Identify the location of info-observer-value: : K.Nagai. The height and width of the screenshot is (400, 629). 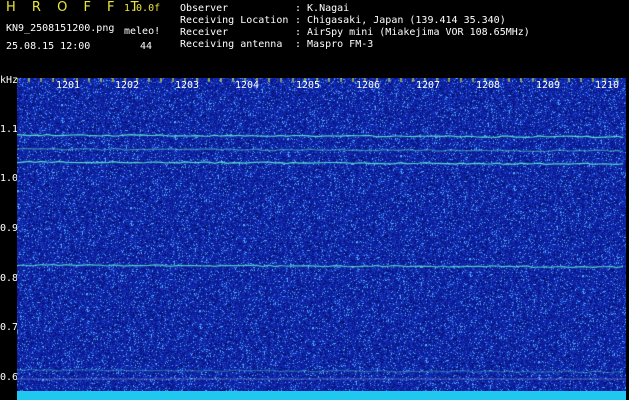
(322, 8).